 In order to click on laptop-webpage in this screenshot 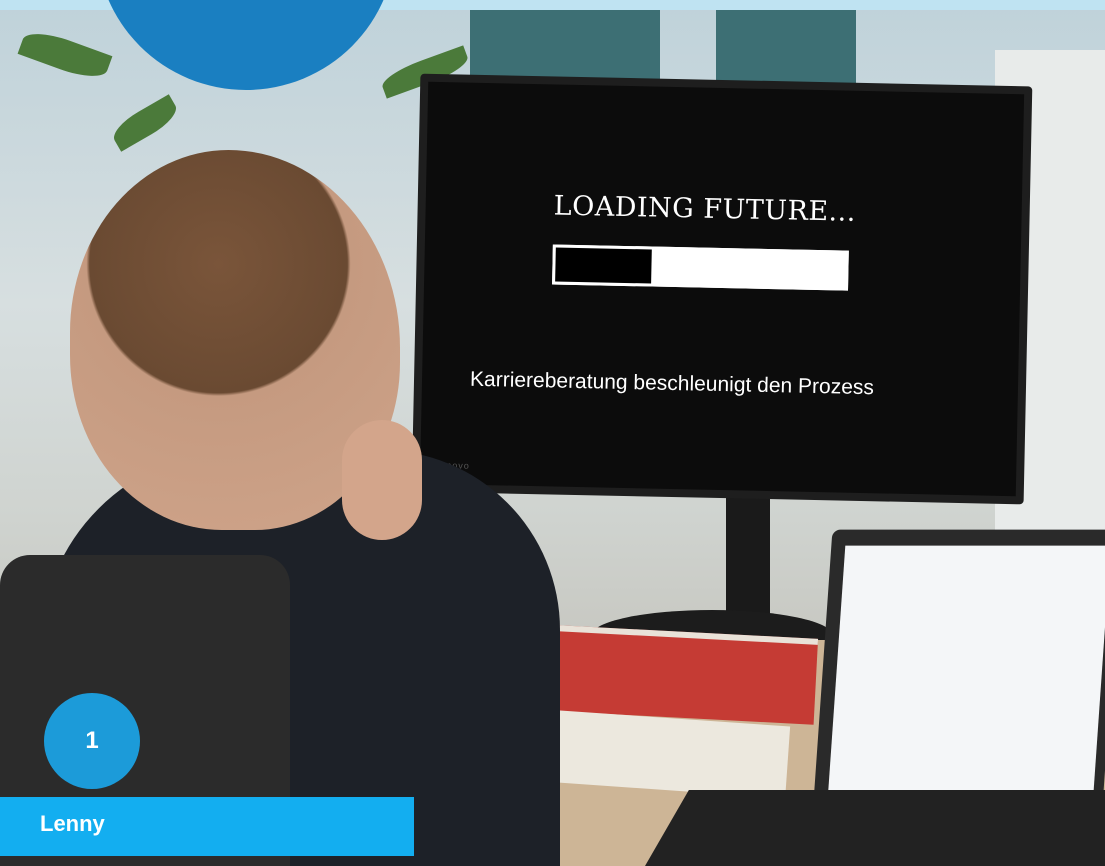, I will do `click(966, 675)`.